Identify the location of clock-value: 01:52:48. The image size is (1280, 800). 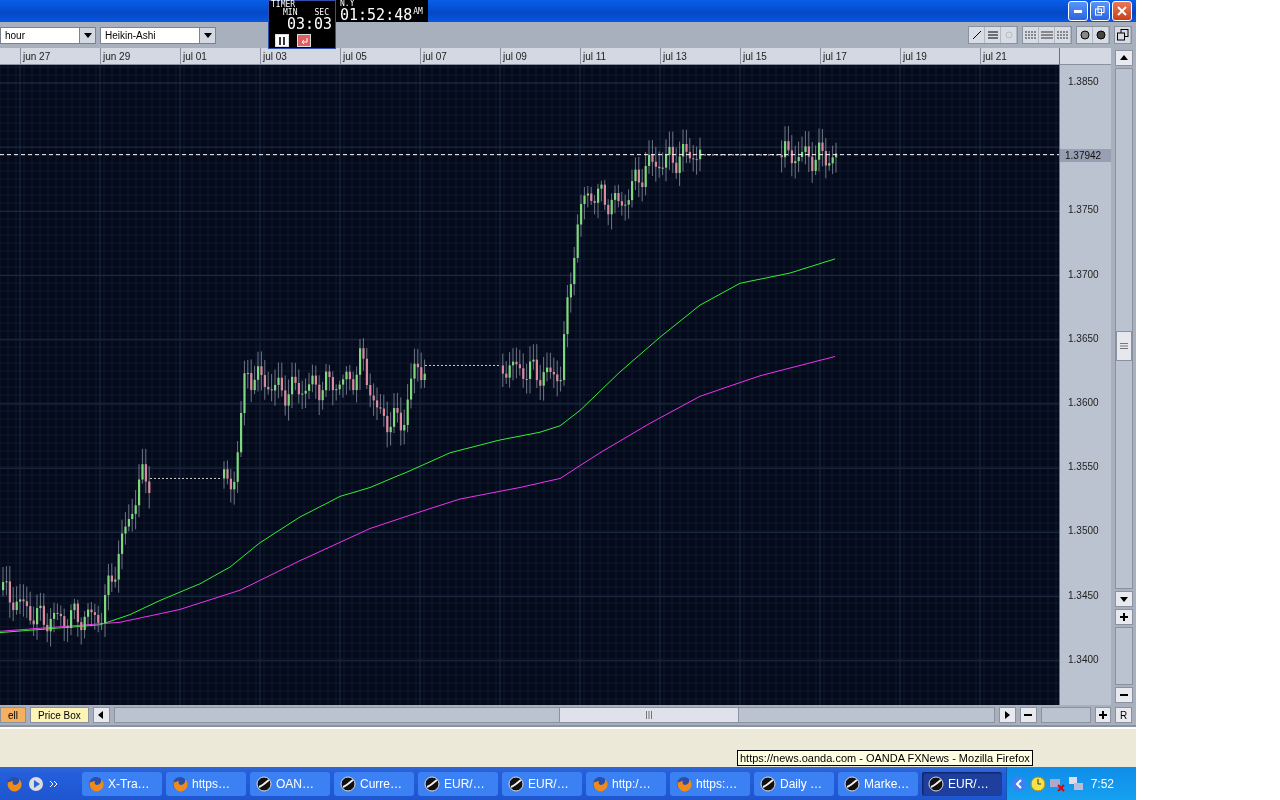
(376, 15).